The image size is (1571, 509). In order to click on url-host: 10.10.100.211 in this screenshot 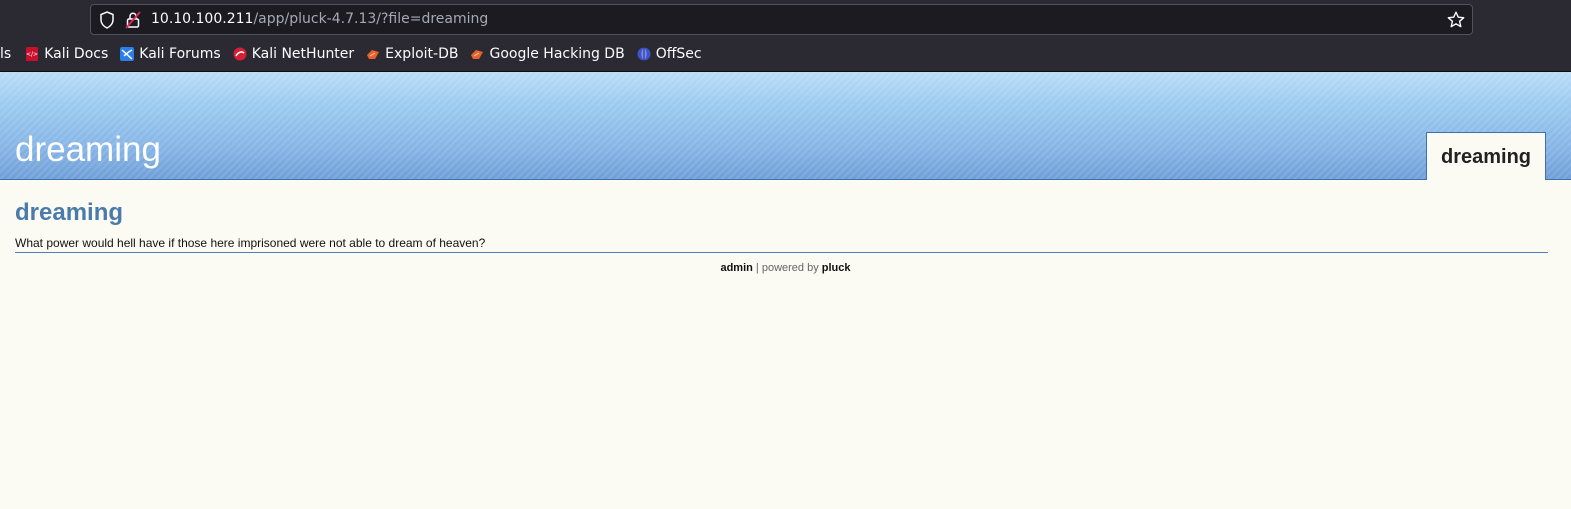, I will do `click(202, 19)`.